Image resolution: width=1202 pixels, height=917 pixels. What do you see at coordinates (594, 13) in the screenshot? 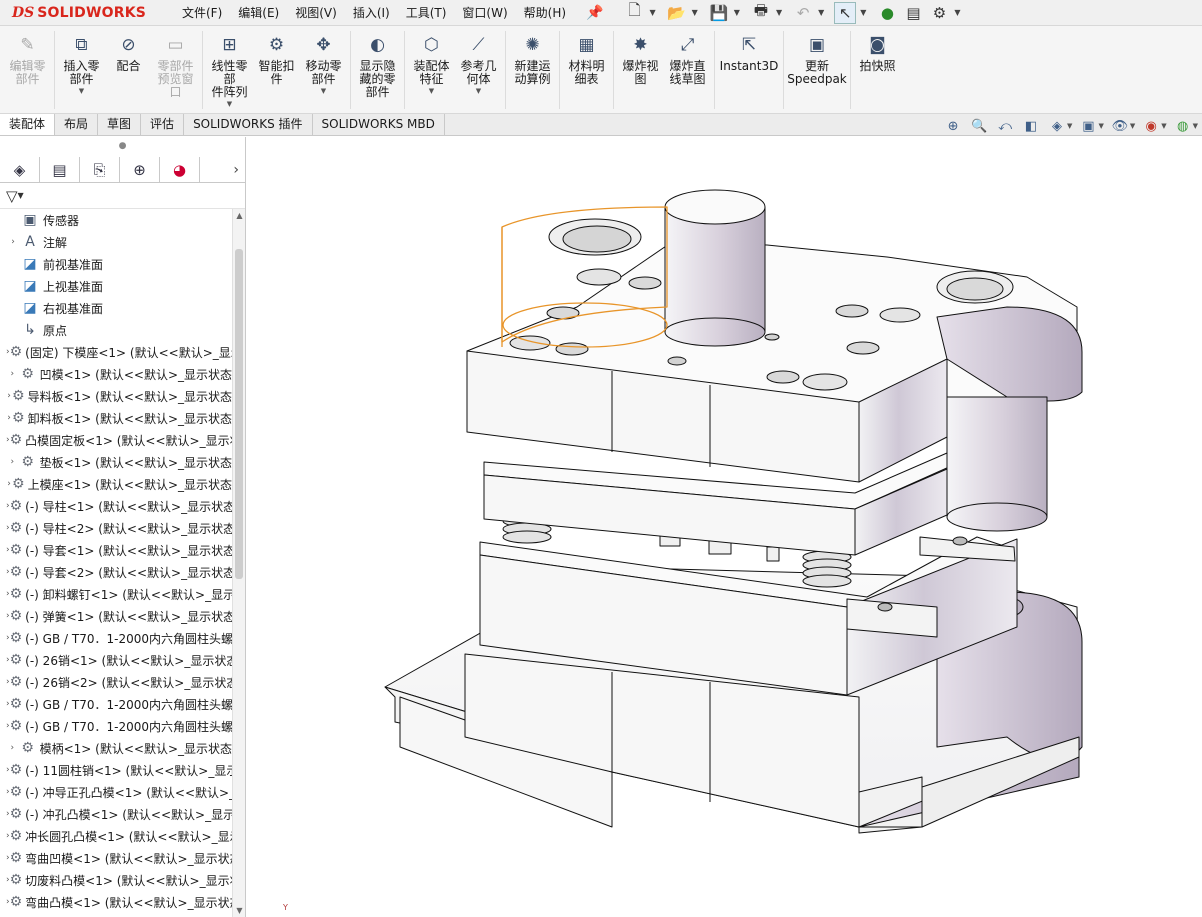
I see `pin-icon: 📌` at bounding box center [594, 13].